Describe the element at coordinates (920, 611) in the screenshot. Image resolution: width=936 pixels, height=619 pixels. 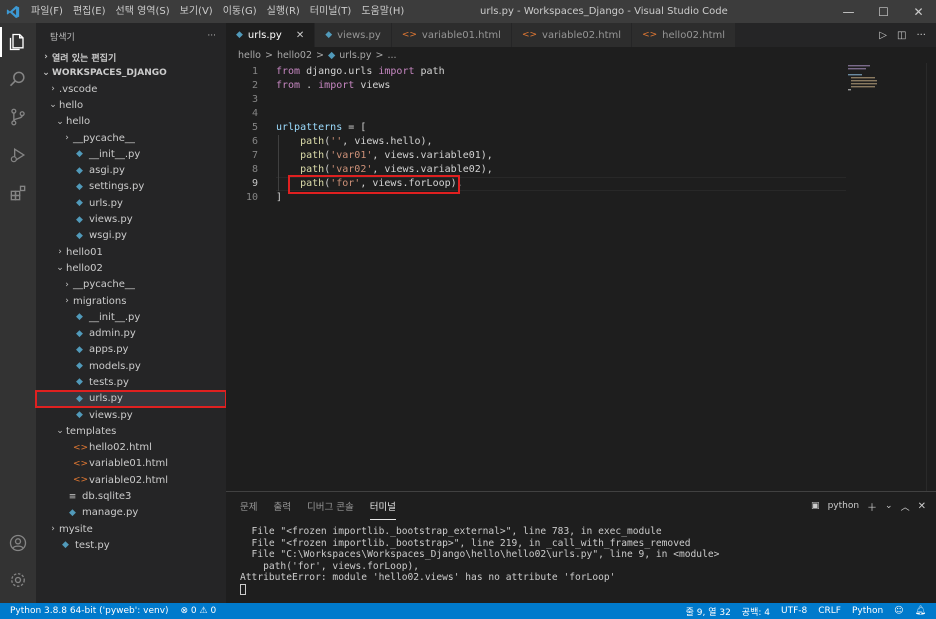
I see `notifications-icon: 🔔︎` at that location.